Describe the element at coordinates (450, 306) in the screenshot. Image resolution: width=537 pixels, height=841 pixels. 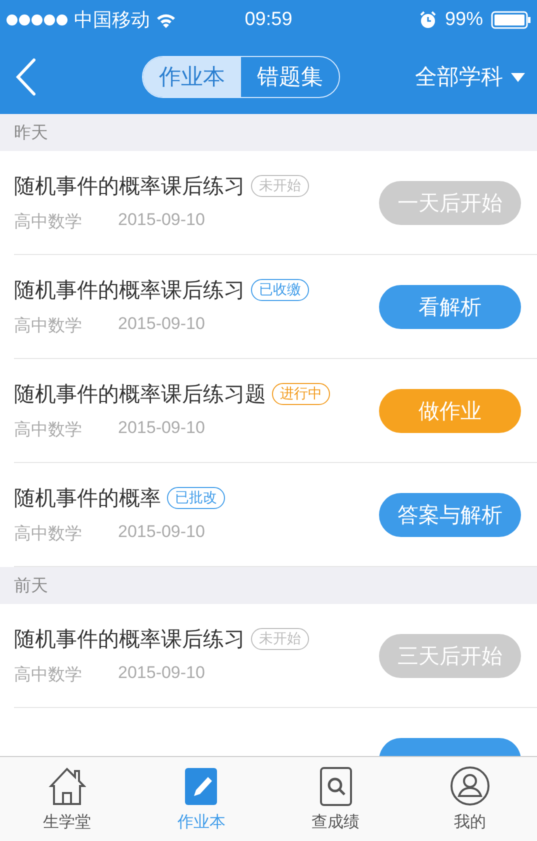
I see `action-button: 看解析` at that location.